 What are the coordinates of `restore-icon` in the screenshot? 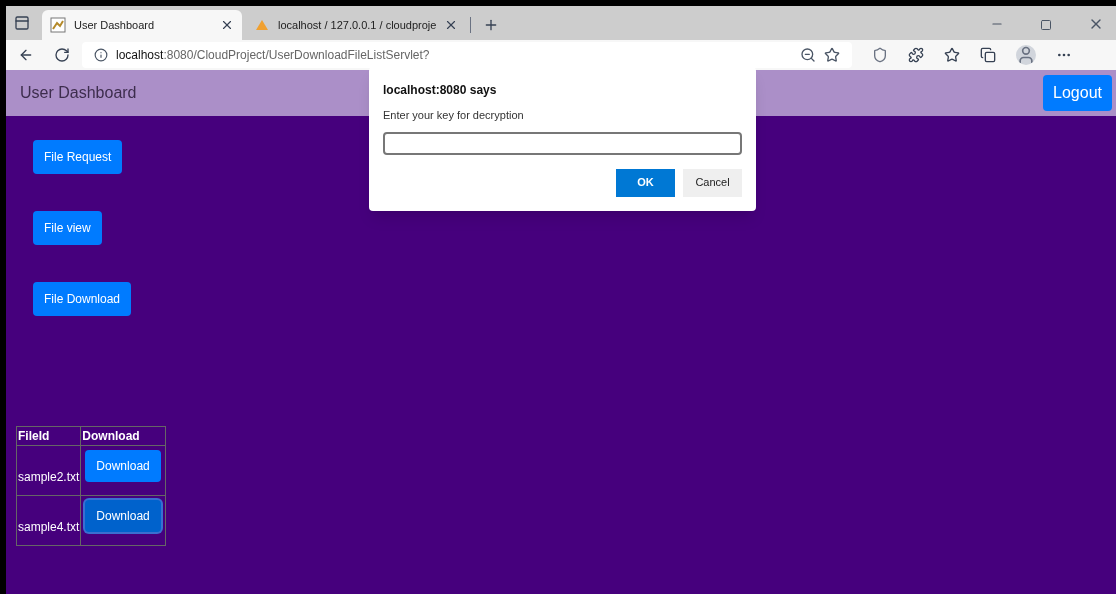 It's located at (1046, 25).